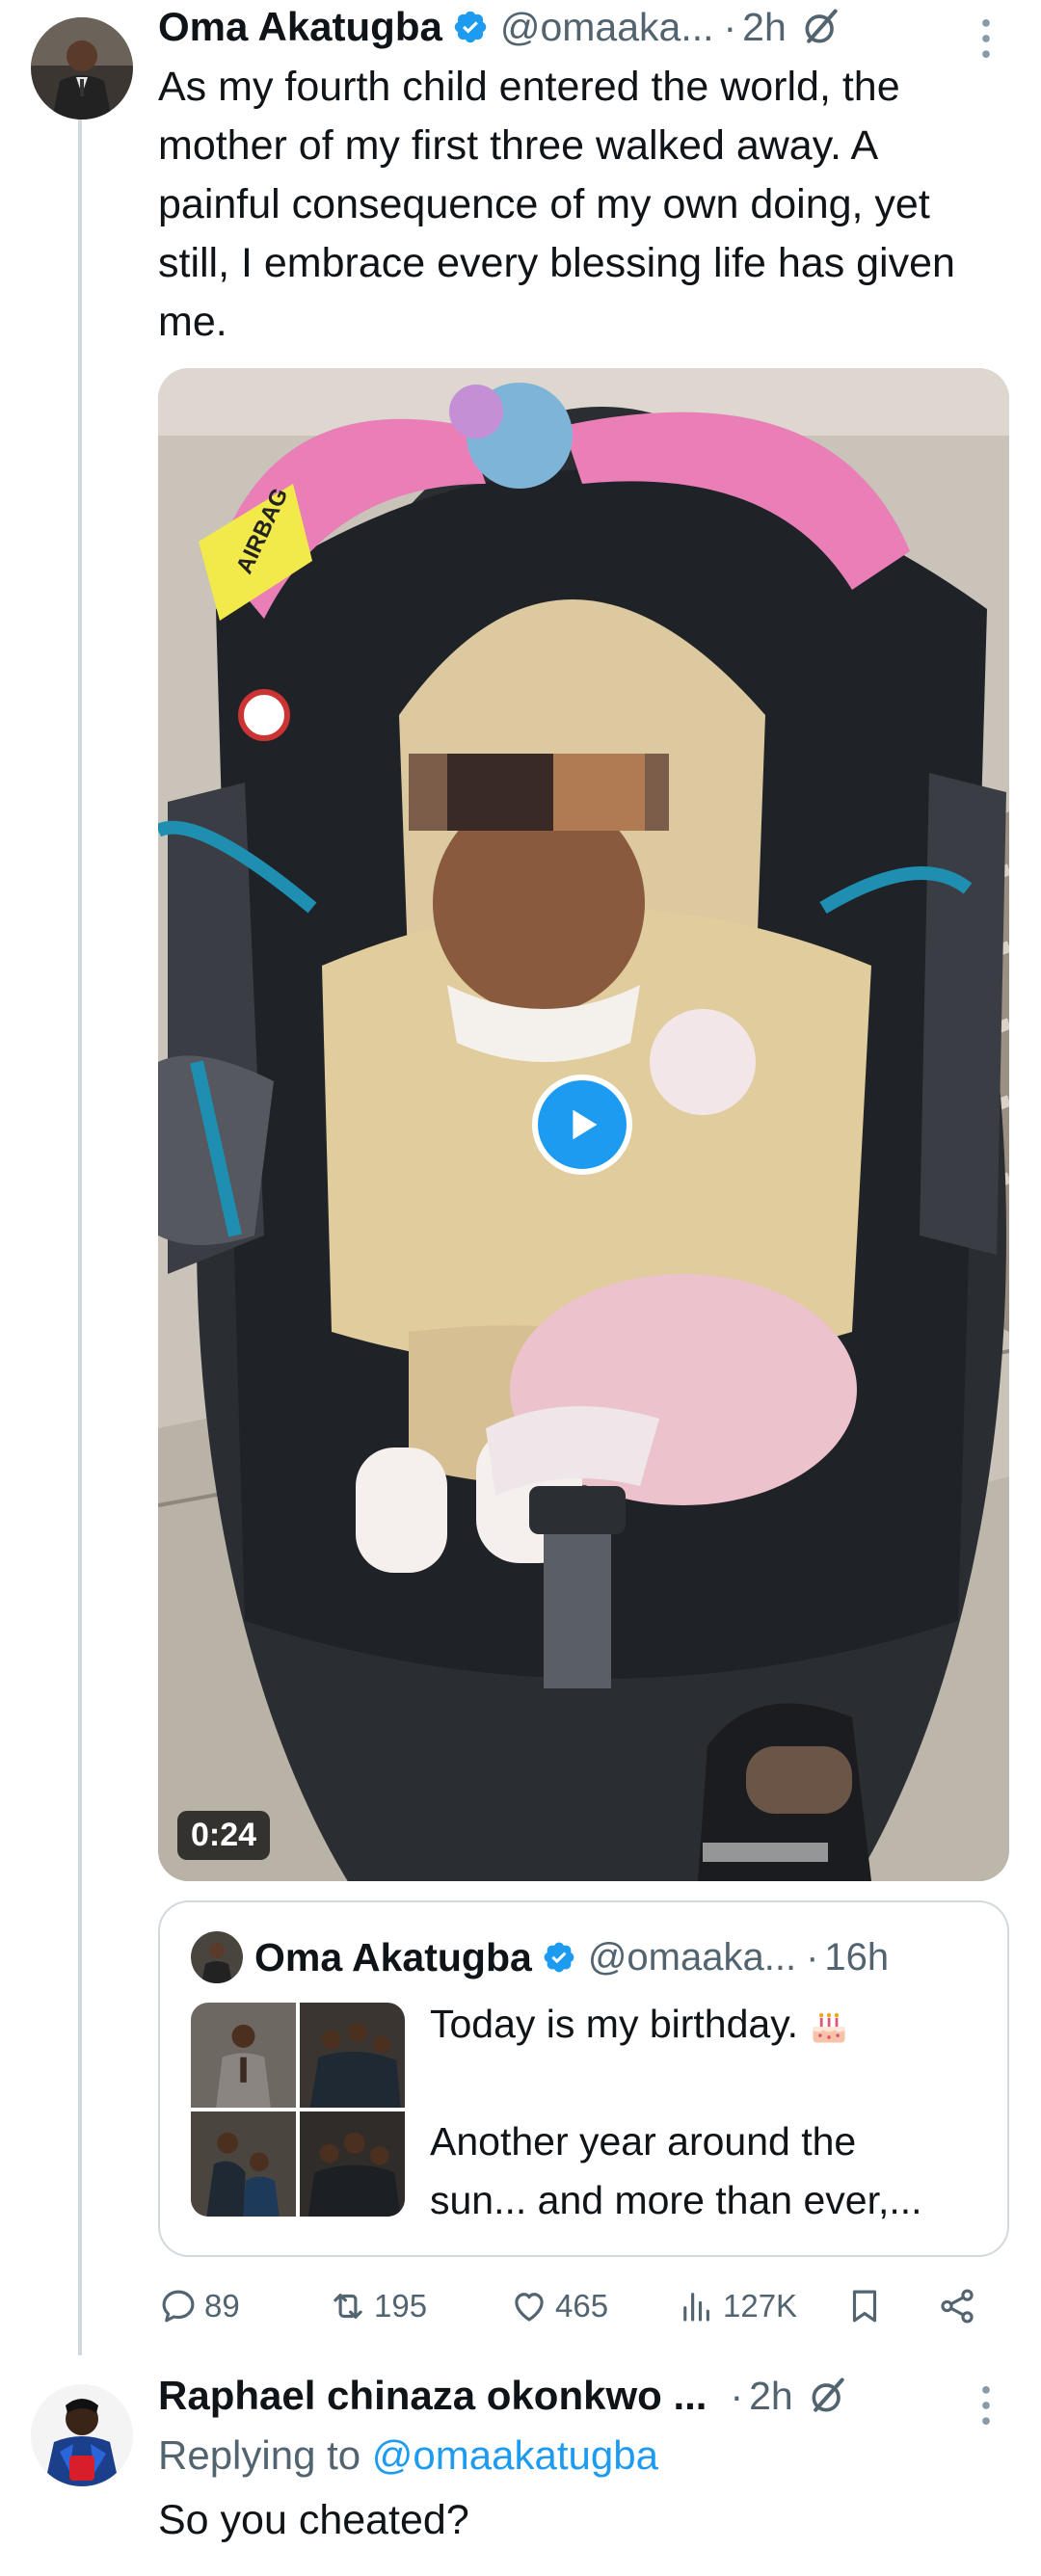  What do you see at coordinates (393, 1956) in the screenshot?
I see `quoted-author-name: Oma Akatugba` at bounding box center [393, 1956].